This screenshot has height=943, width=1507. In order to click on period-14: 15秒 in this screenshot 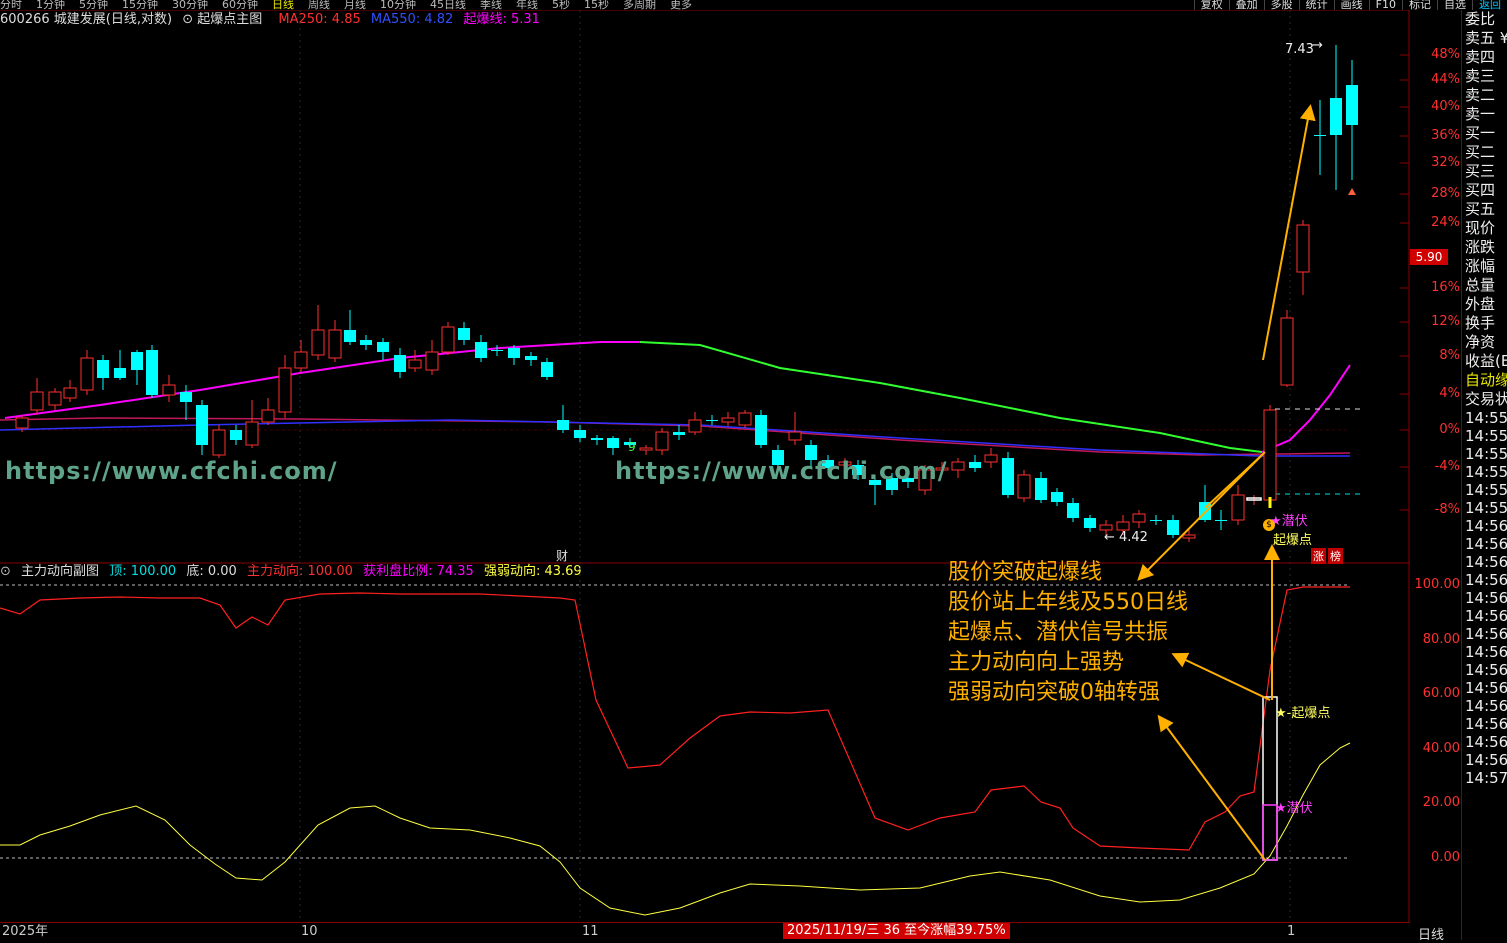, I will do `click(596, 5)`.